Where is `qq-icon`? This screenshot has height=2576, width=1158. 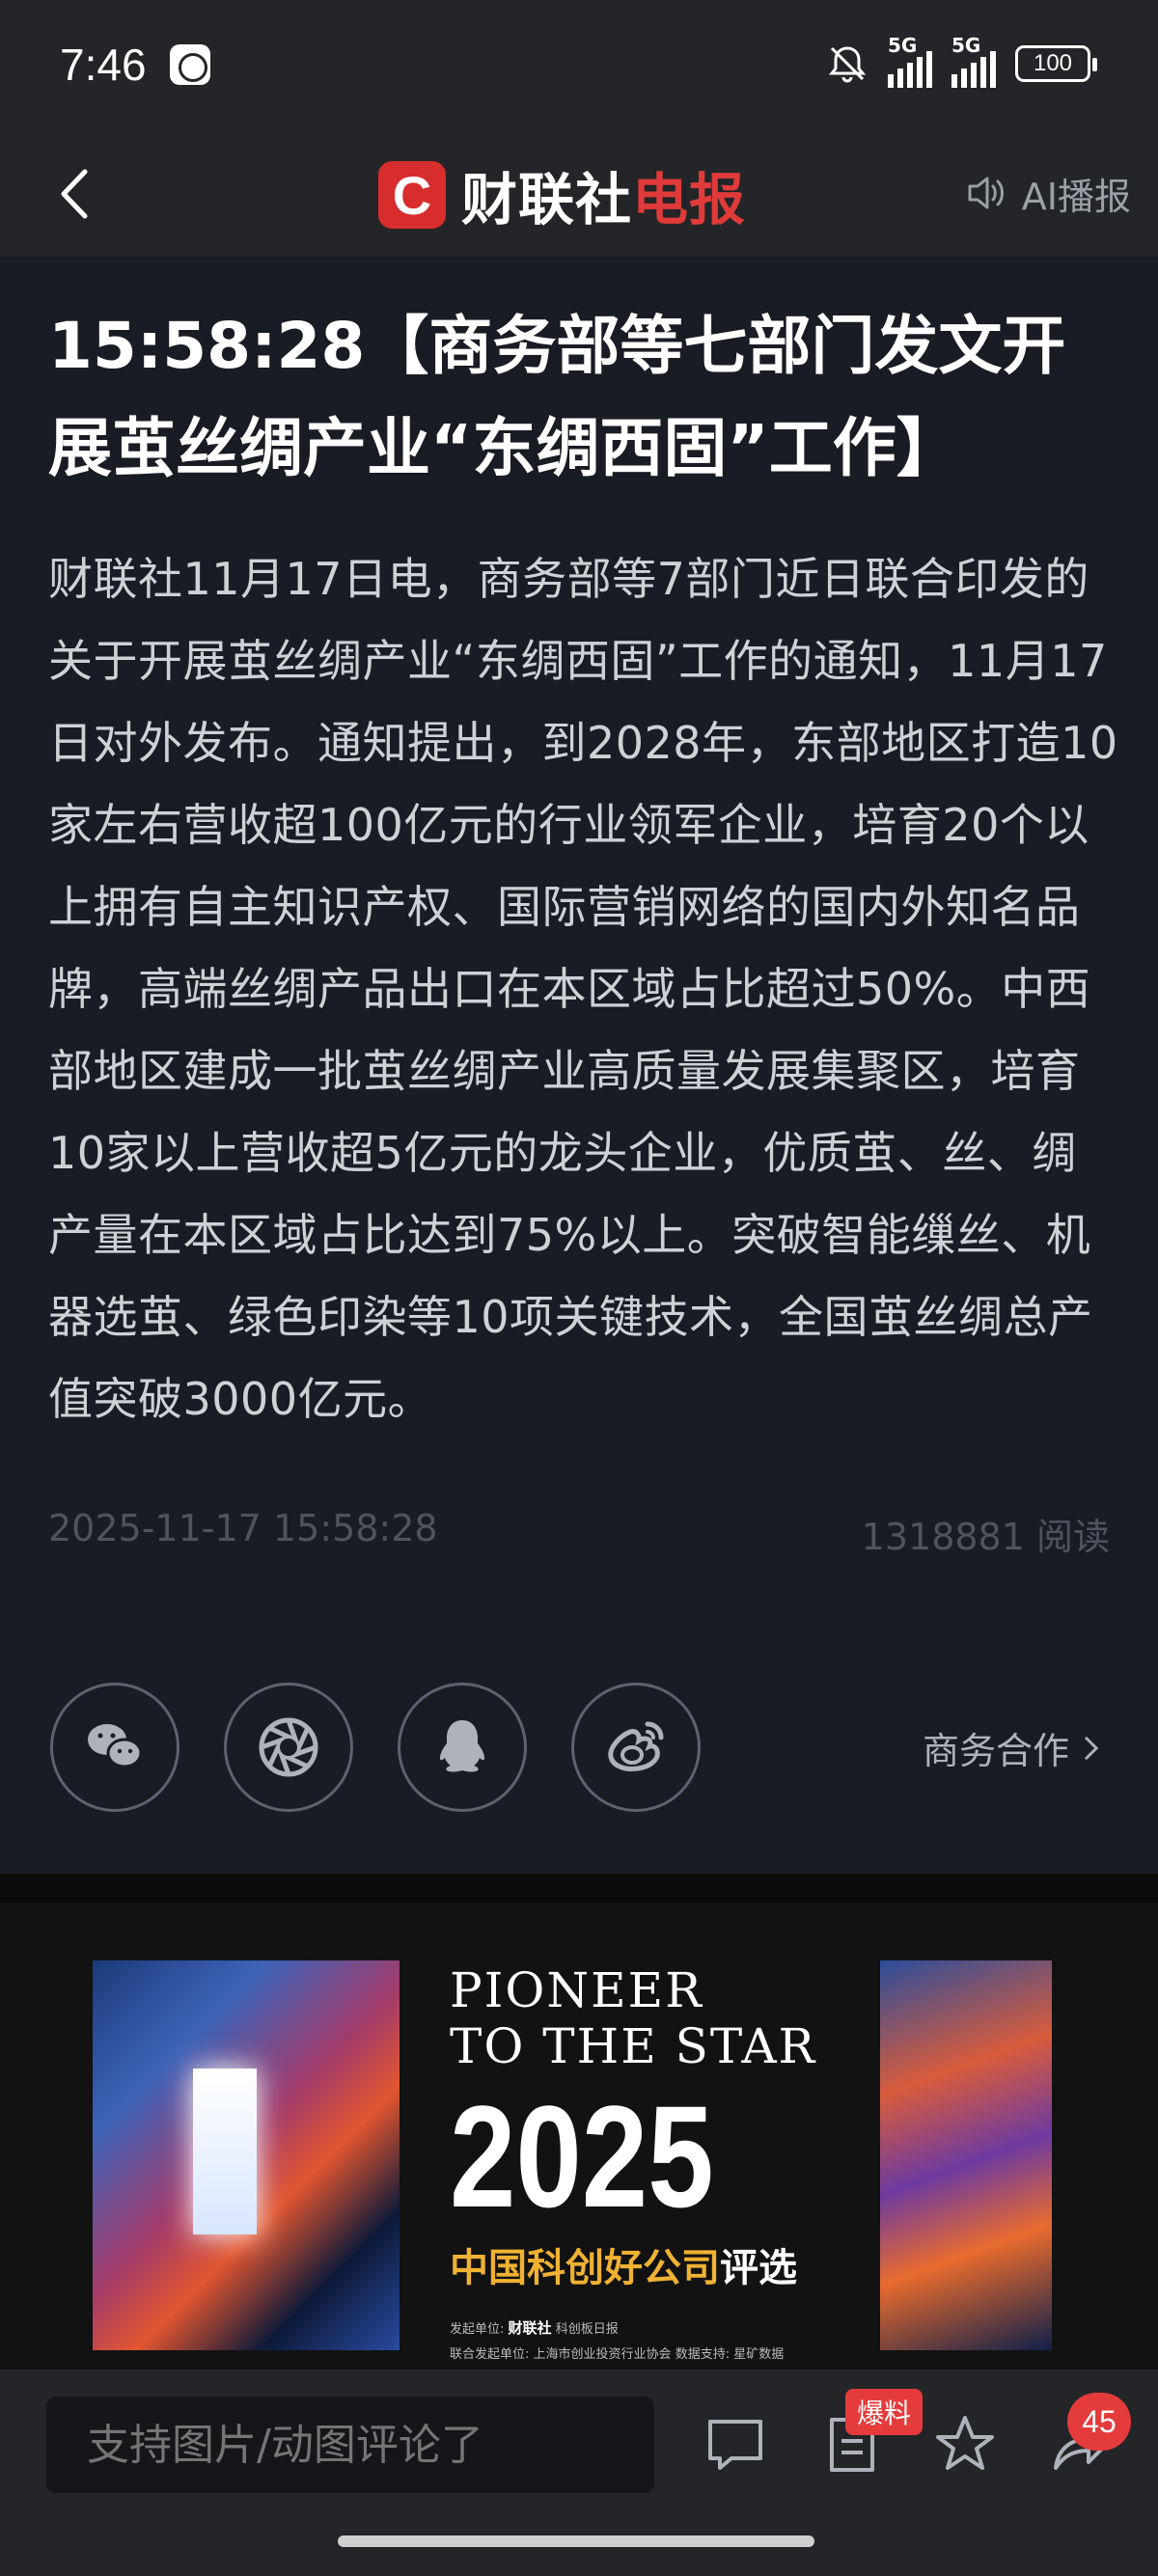 qq-icon is located at coordinates (462, 1746).